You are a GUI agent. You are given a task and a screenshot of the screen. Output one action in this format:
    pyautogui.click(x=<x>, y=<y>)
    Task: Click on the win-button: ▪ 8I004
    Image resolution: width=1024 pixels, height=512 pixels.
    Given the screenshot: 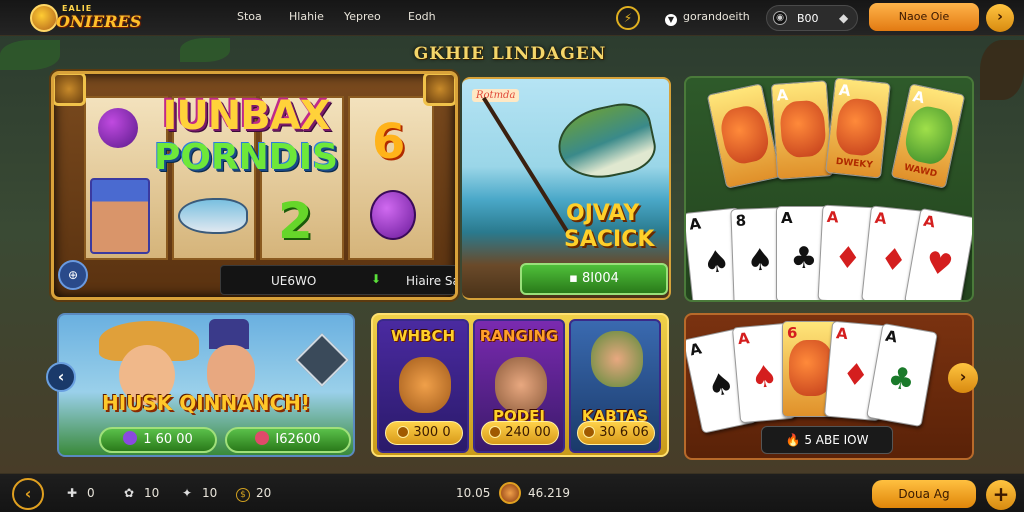 What is the action you would take?
    pyautogui.click(x=594, y=279)
    